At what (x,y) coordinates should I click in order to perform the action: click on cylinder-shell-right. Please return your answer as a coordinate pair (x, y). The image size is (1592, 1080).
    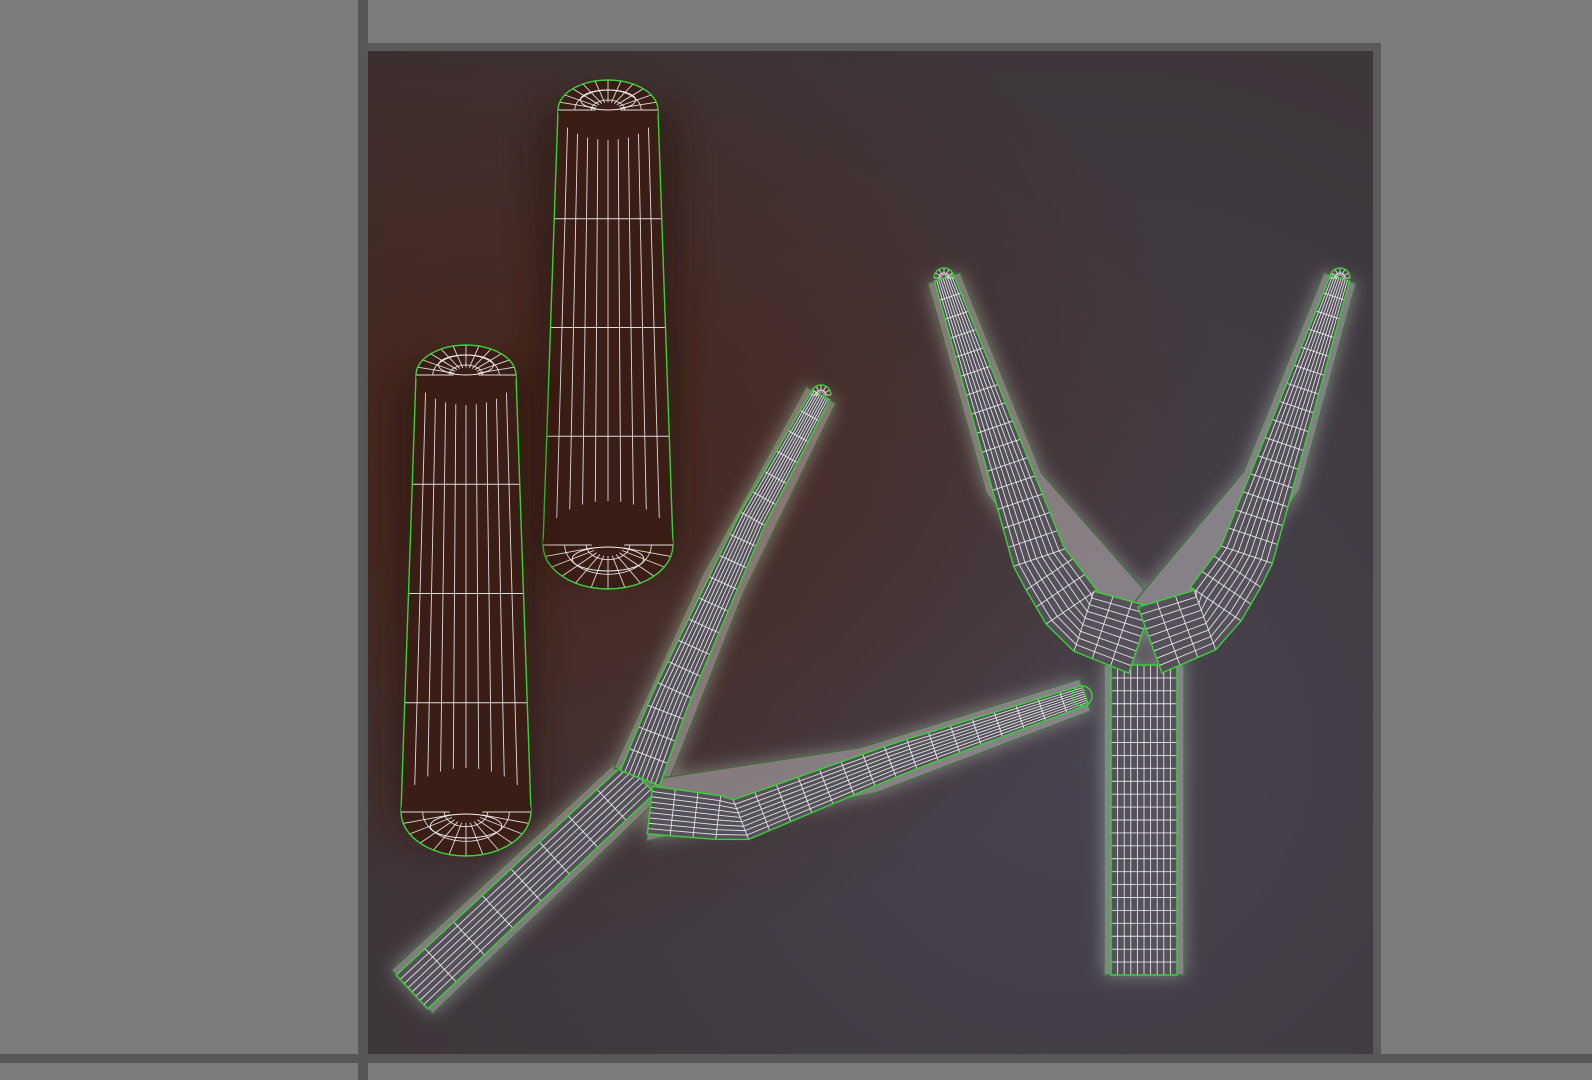
    Looking at the image, I should click on (608, 334).